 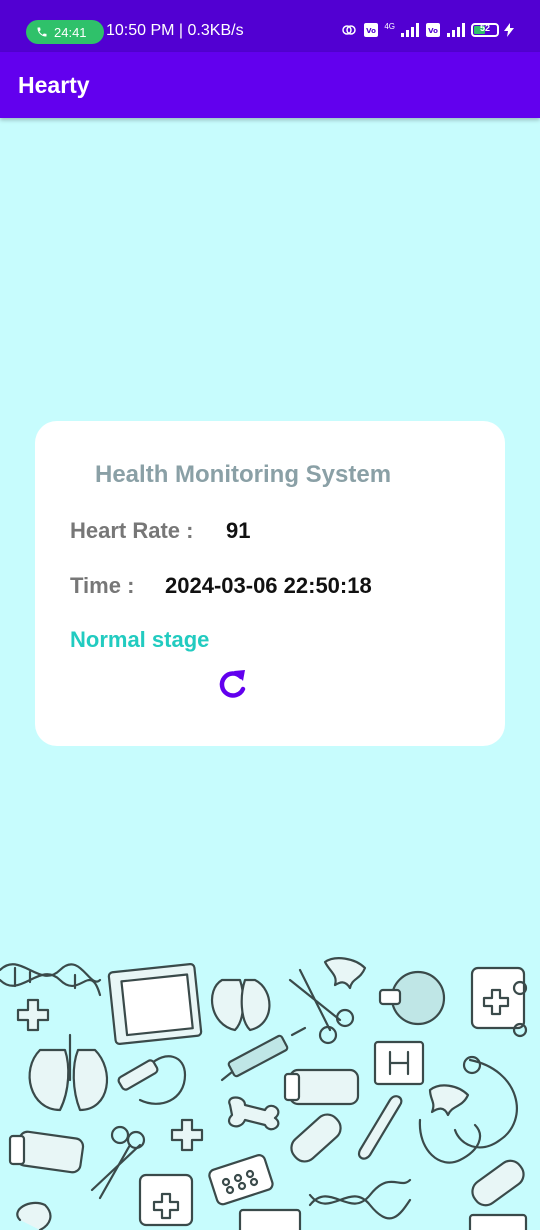 I want to click on battery-icon: 52, so click(x=485, y=30).